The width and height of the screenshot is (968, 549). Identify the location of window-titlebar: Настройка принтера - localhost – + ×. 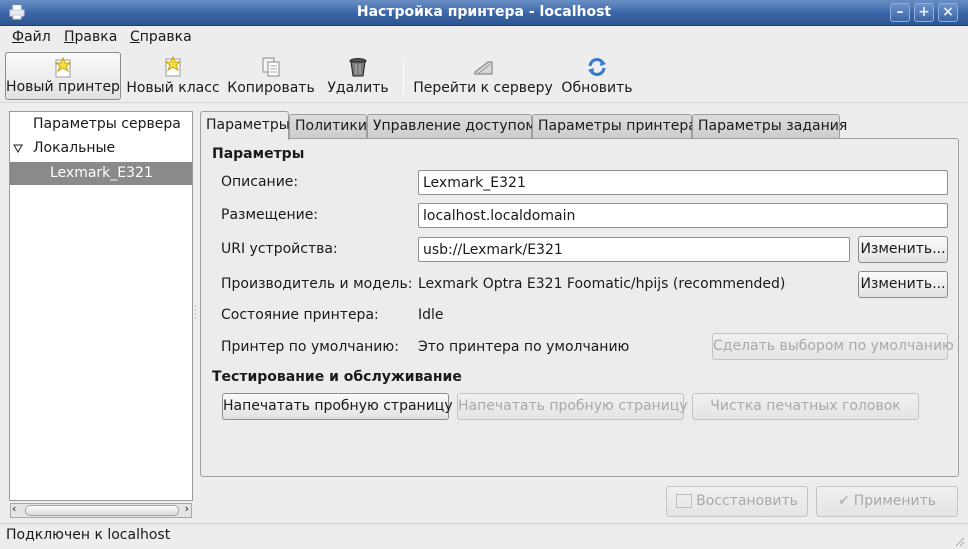
(484, 13).